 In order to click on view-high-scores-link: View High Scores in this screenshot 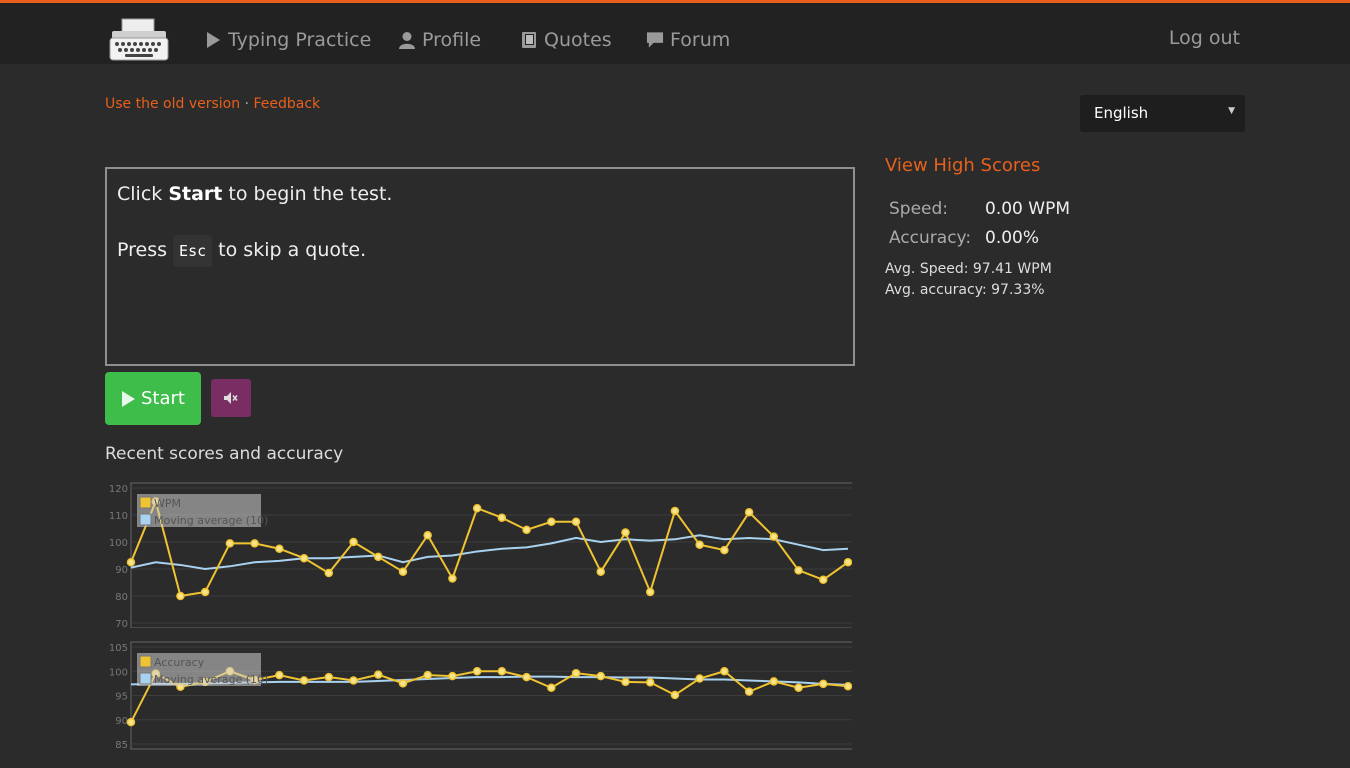, I will do `click(962, 165)`.